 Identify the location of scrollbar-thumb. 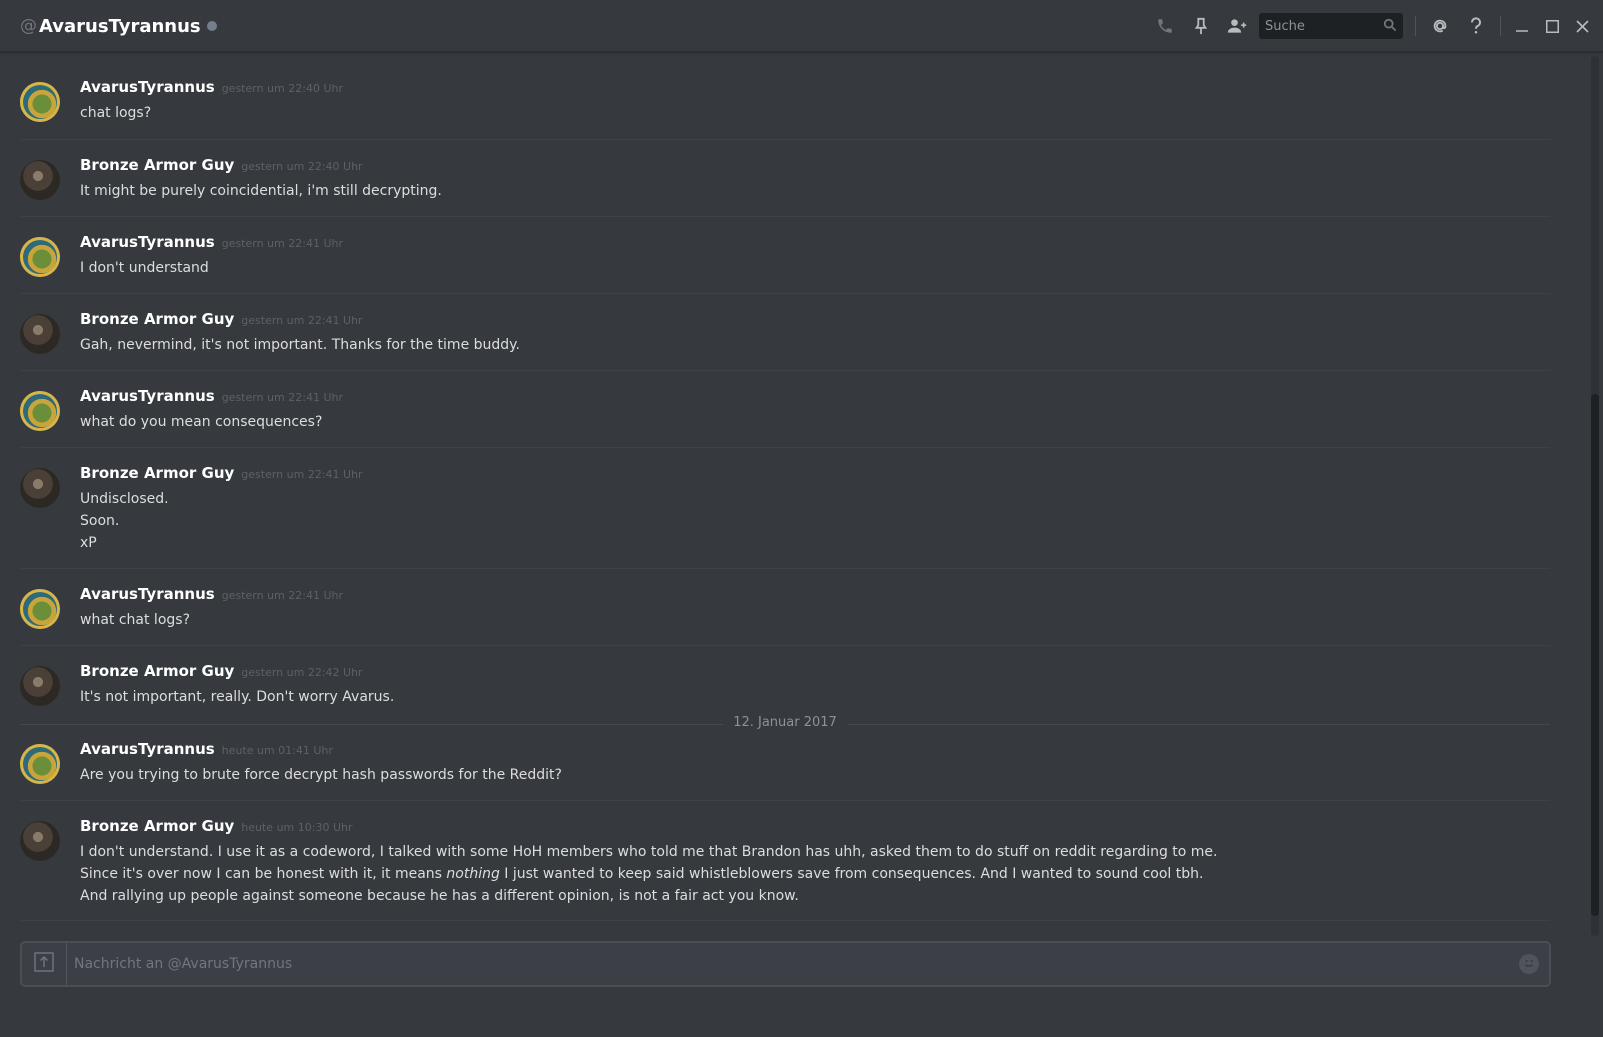
(1595, 655).